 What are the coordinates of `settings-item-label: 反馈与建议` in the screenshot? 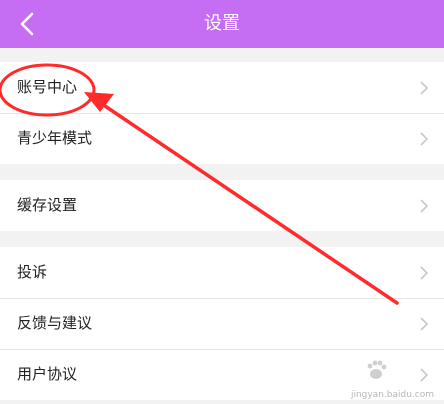 It's located at (55, 323).